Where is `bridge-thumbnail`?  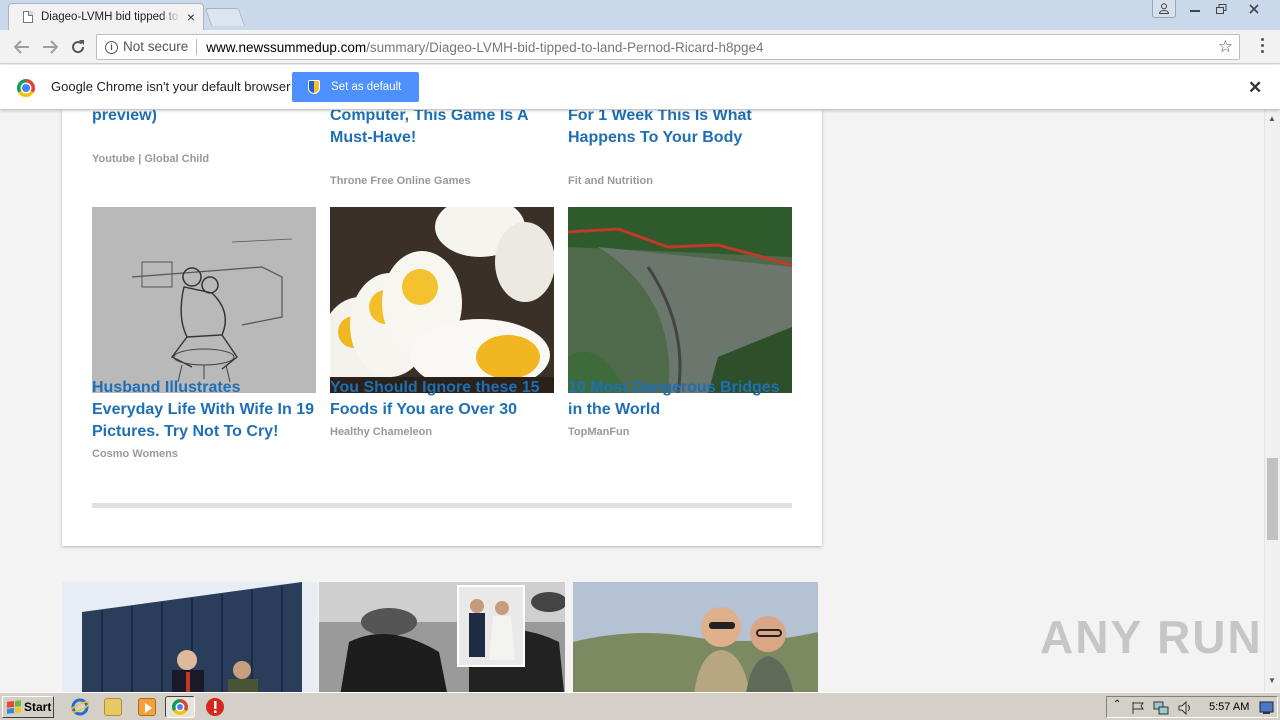 bridge-thumbnail is located at coordinates (680, 300).